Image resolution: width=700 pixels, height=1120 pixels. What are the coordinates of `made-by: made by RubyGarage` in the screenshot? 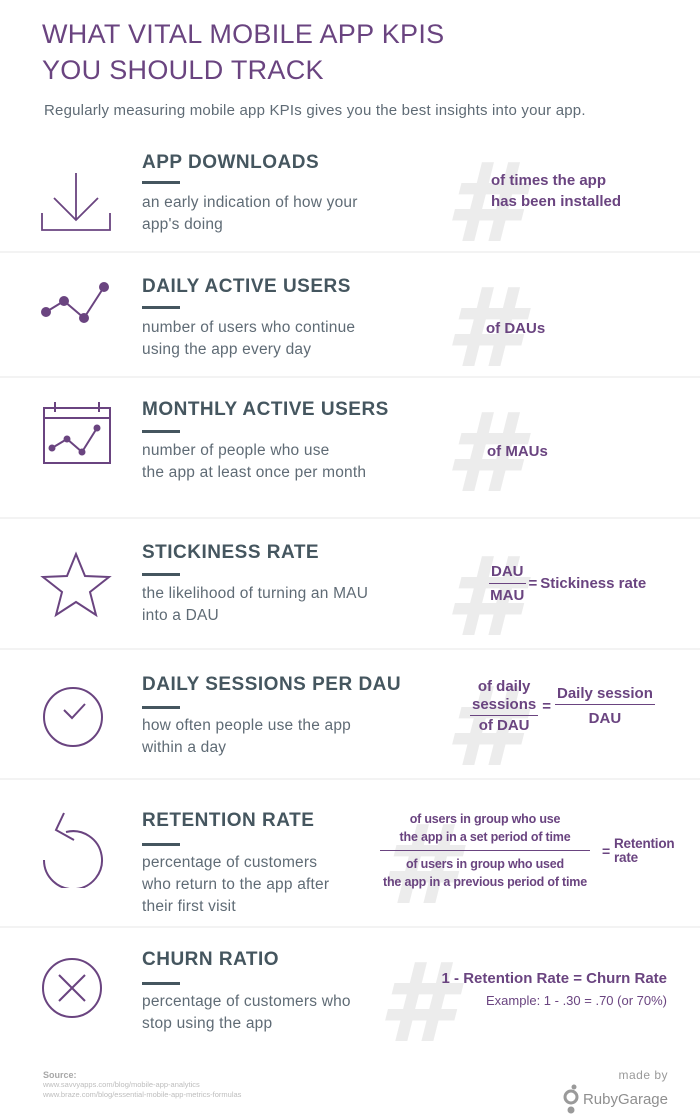 It's located at (615, 1091).